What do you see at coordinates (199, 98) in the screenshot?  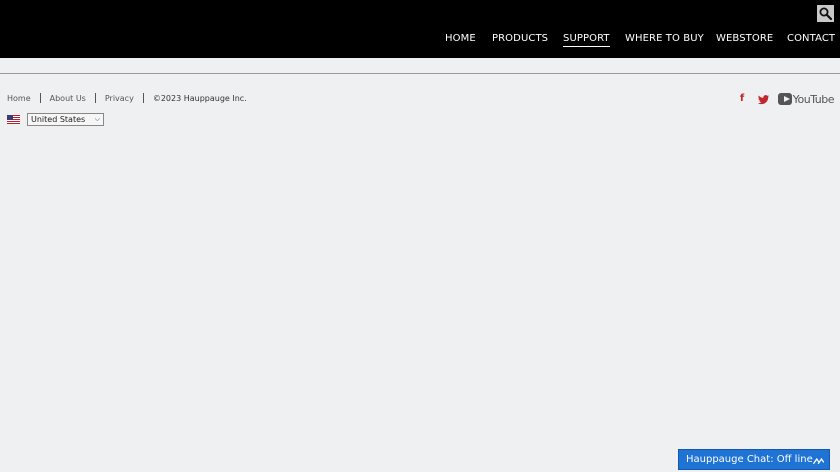 I see `copyright-text: ©2023 Hauppauge Inc.` at bounding box center [199, 98].